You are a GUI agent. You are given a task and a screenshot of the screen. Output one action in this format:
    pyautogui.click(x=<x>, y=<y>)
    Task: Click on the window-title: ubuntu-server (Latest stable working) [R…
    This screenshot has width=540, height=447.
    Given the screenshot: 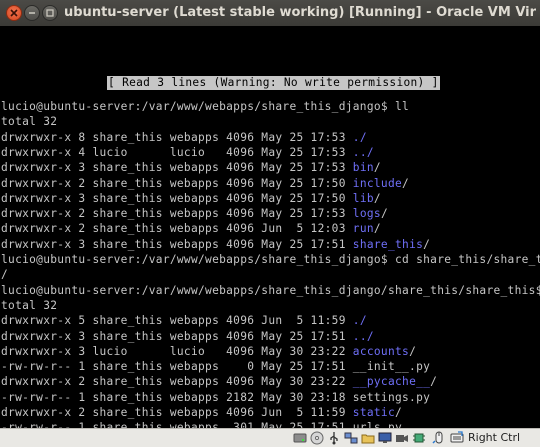 What is the action you would take?
    pyautogui.click(x=300, y=12)
    